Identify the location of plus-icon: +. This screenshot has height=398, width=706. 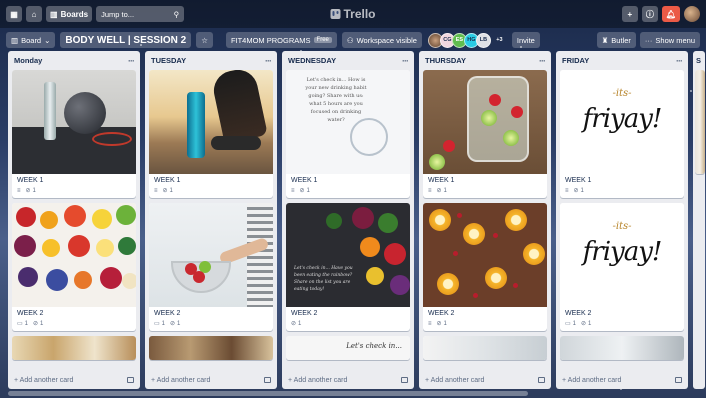
(630, 14).